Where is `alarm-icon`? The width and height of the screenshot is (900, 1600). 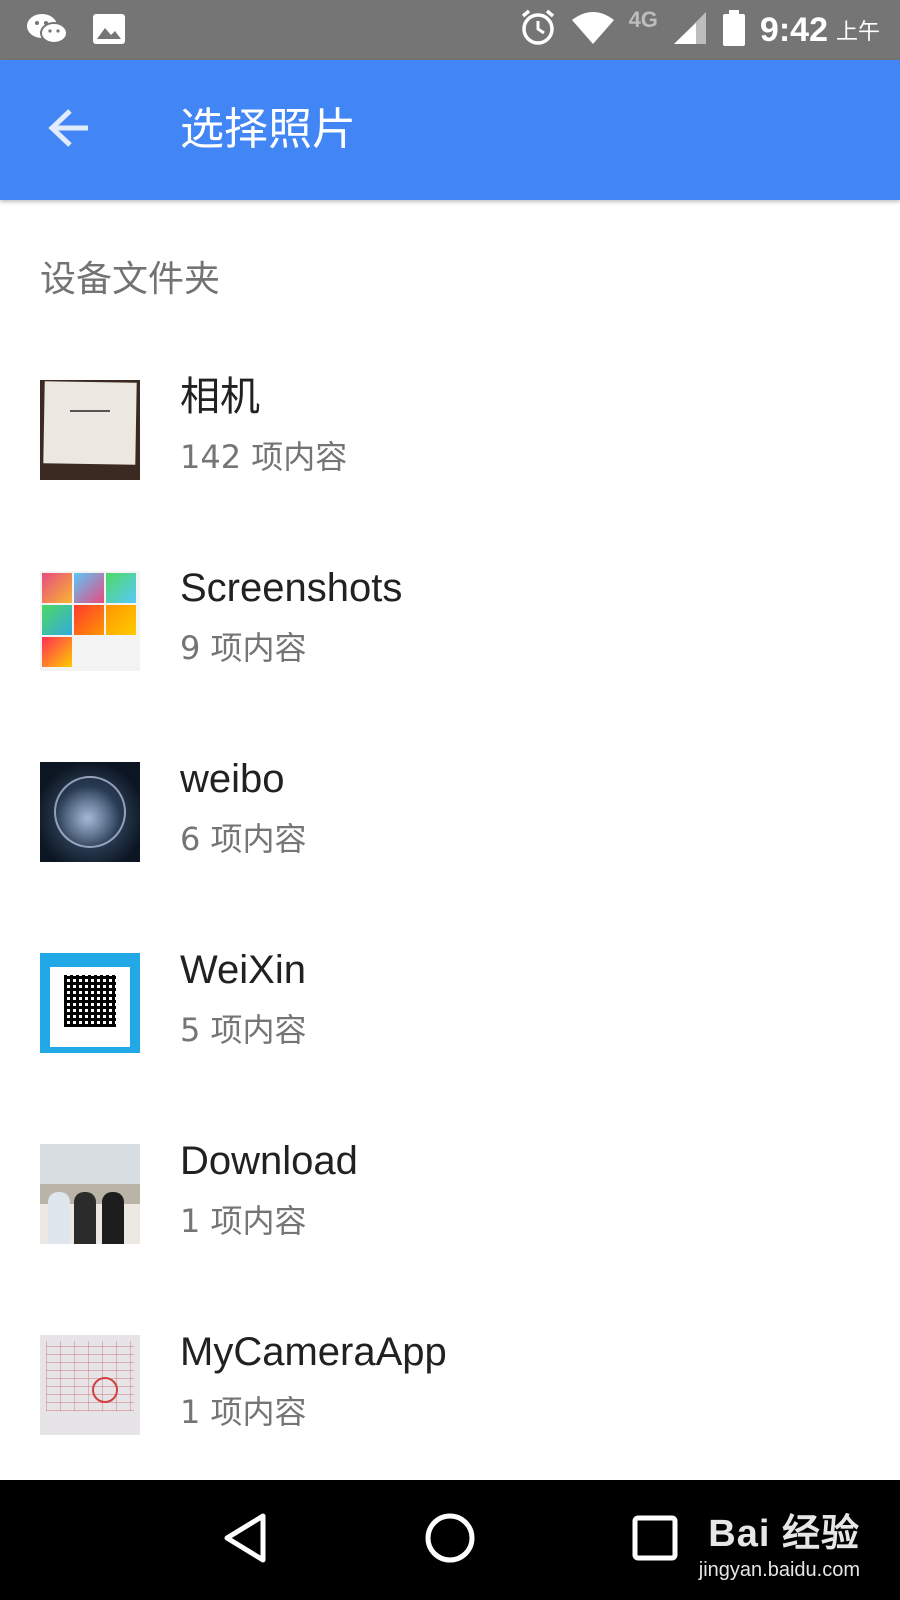
alarm-icon is located at coordinates (538, 30).